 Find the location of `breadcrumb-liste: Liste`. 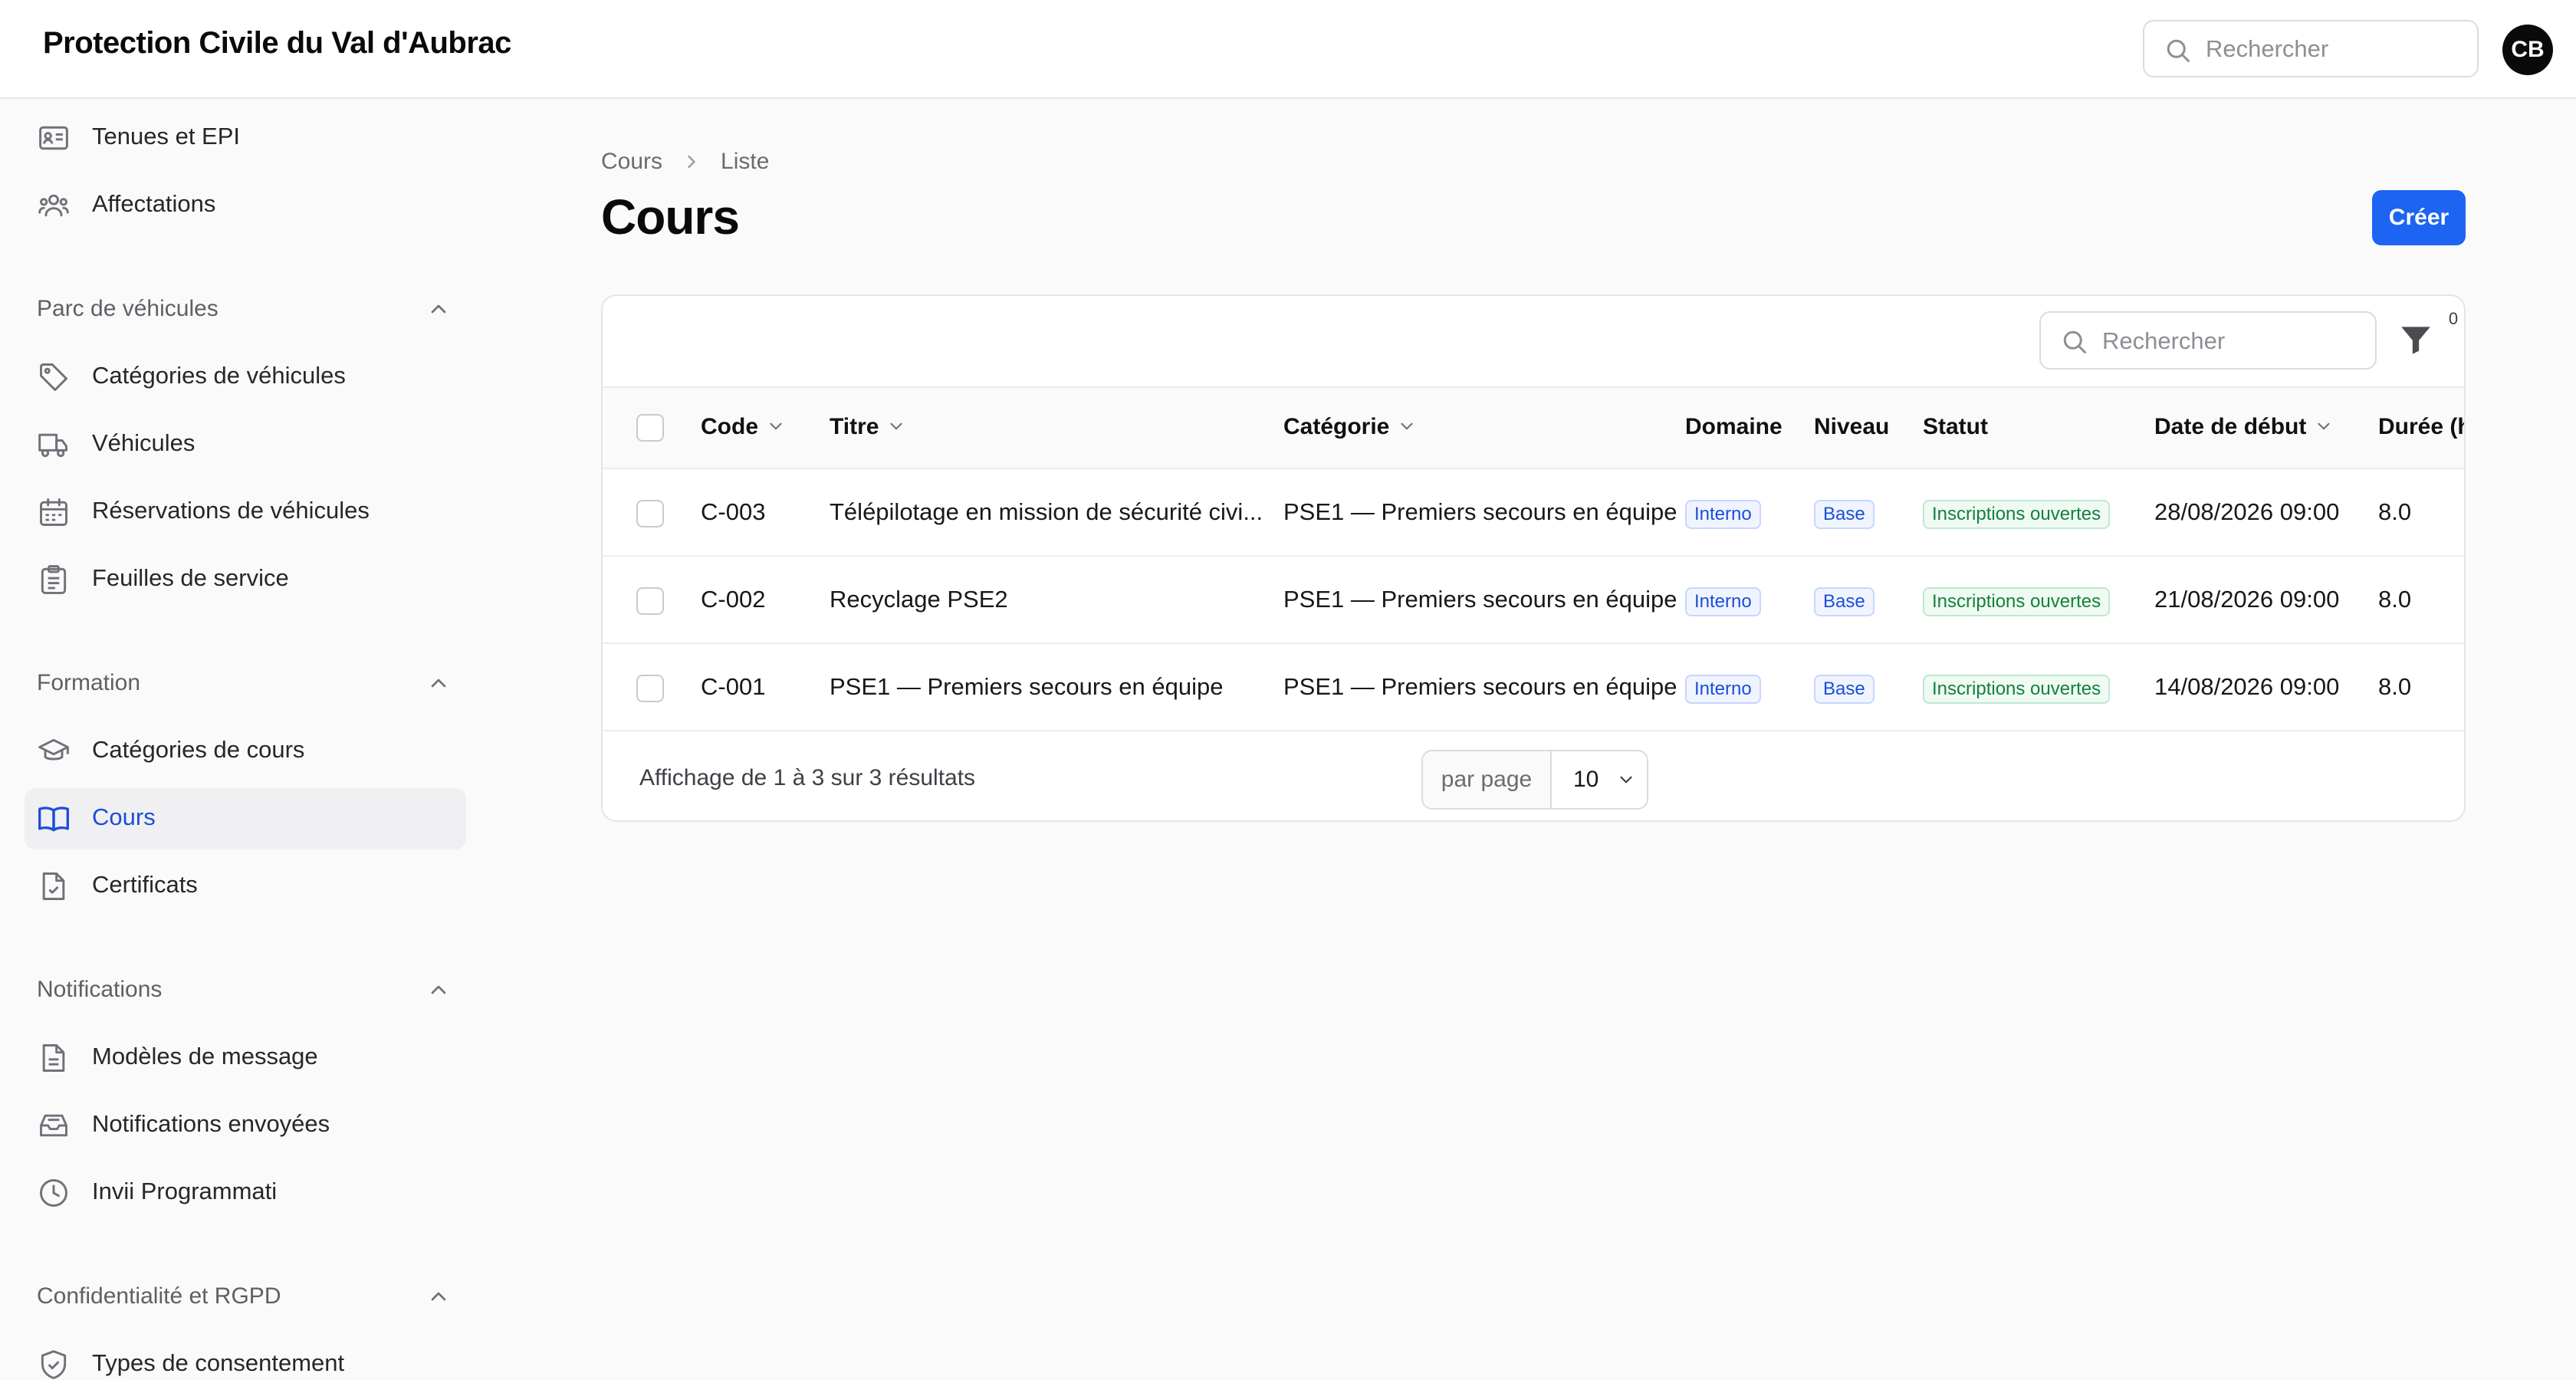

breadcrumb-liste: Liste is located at coordinates (746, 162).